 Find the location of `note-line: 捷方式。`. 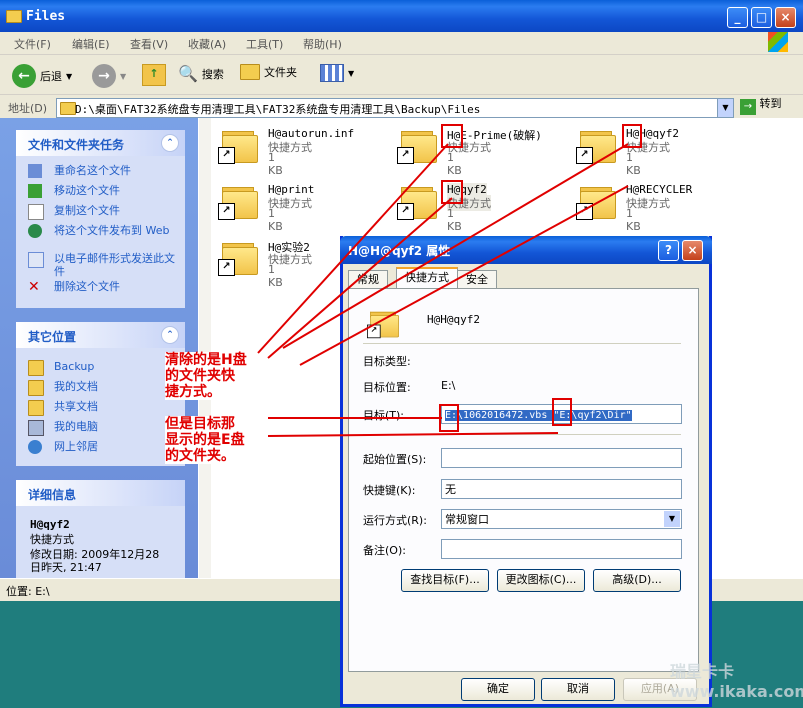

note-line: 捷方式。 is located at coordinates (193, 392).